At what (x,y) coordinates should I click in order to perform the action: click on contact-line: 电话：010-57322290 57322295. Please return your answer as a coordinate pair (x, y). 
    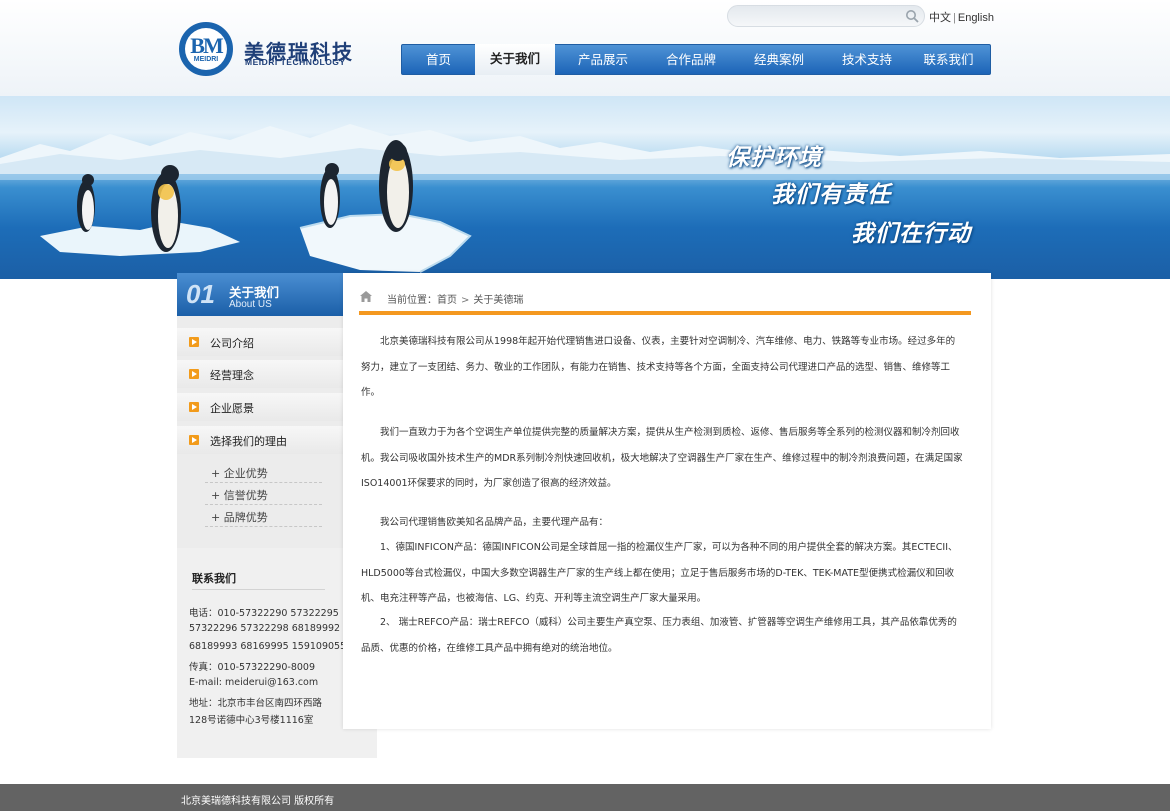
    Looking at the image, I should click on (264, 613).